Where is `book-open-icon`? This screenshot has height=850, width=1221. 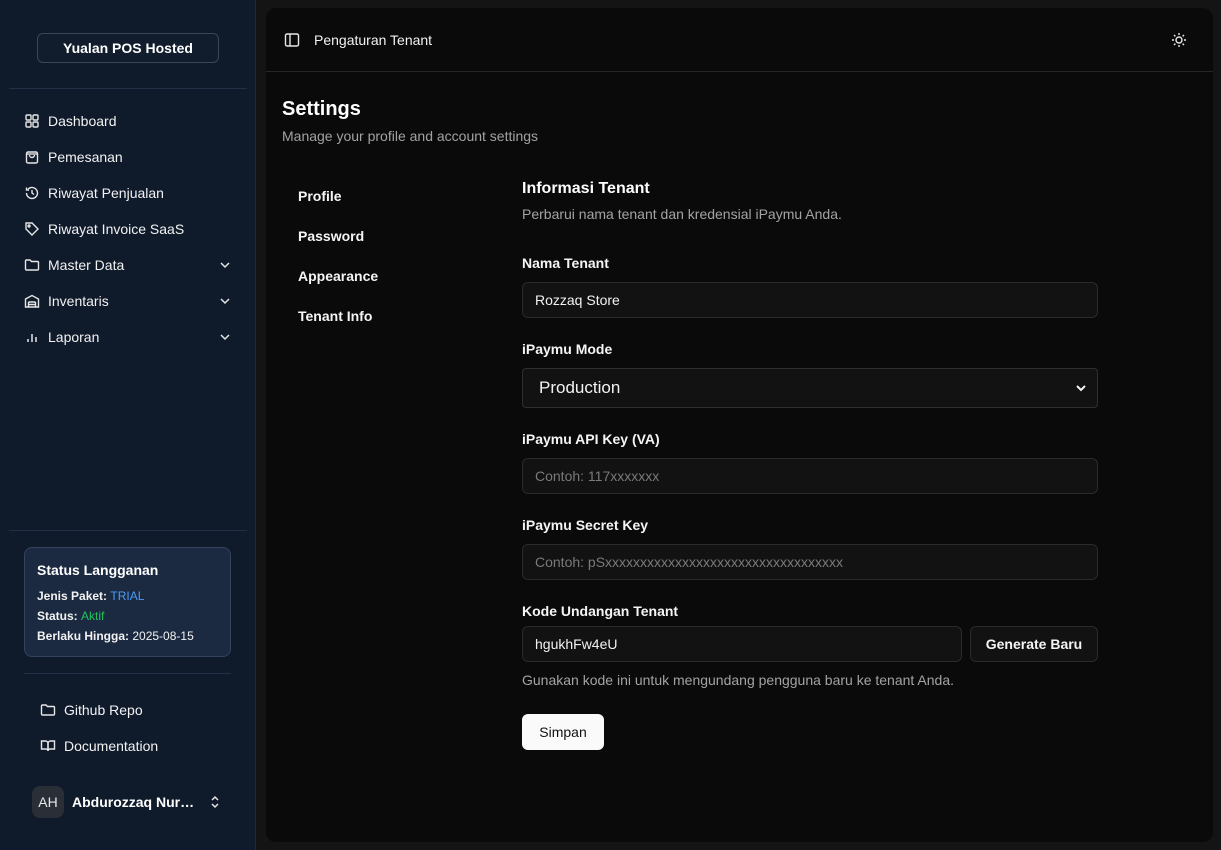
book-open-icon is located at coordinates (48, 746).